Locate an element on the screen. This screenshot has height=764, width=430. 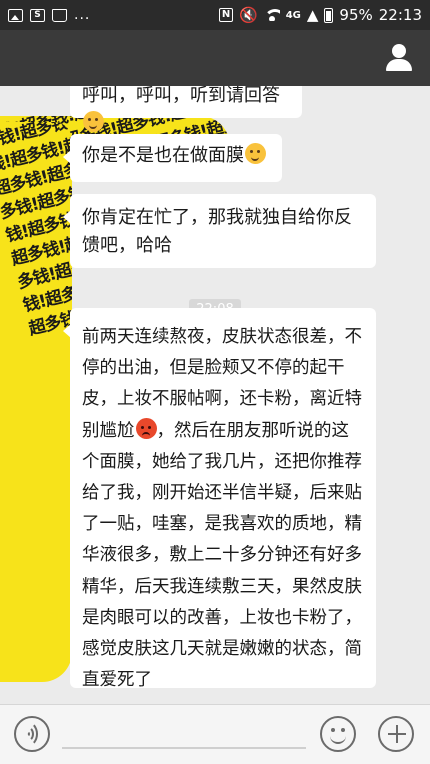
message-text: 你是不是也在做面膜 is located at coordinates (163, 155).